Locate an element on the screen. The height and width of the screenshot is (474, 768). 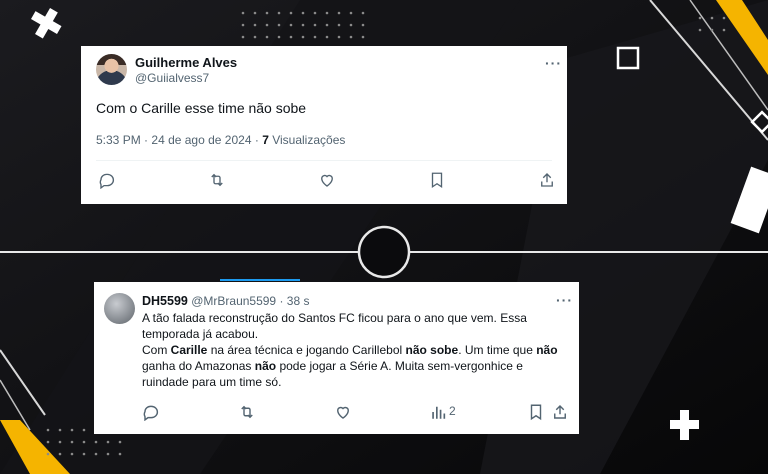
author-handle: @MrBraun5599 is located at coordinates (233, 301).